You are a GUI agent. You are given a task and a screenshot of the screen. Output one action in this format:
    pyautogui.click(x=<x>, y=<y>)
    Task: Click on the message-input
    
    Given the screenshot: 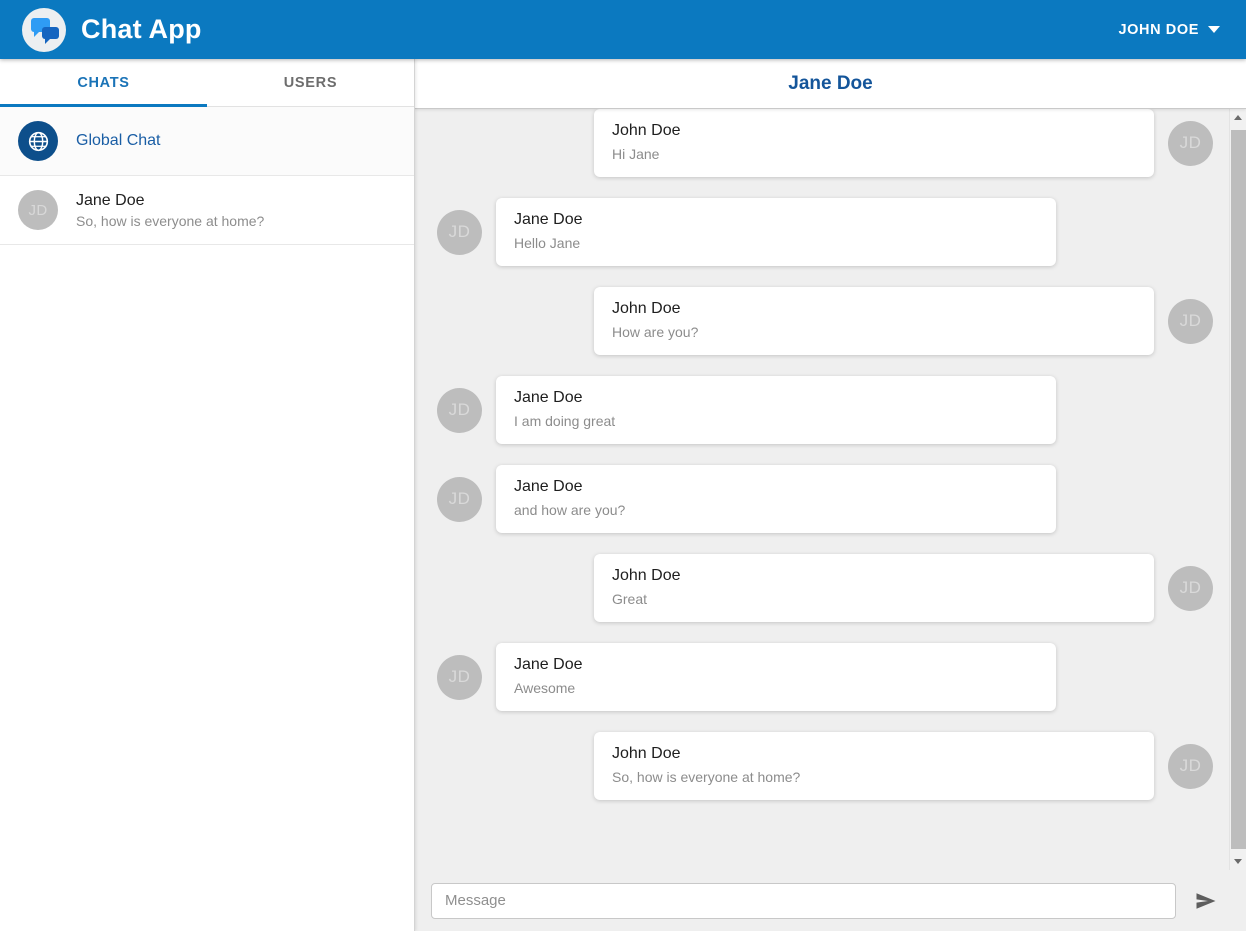 What is the action you would take?
    pyautogui.click(x=803, y=900)
    